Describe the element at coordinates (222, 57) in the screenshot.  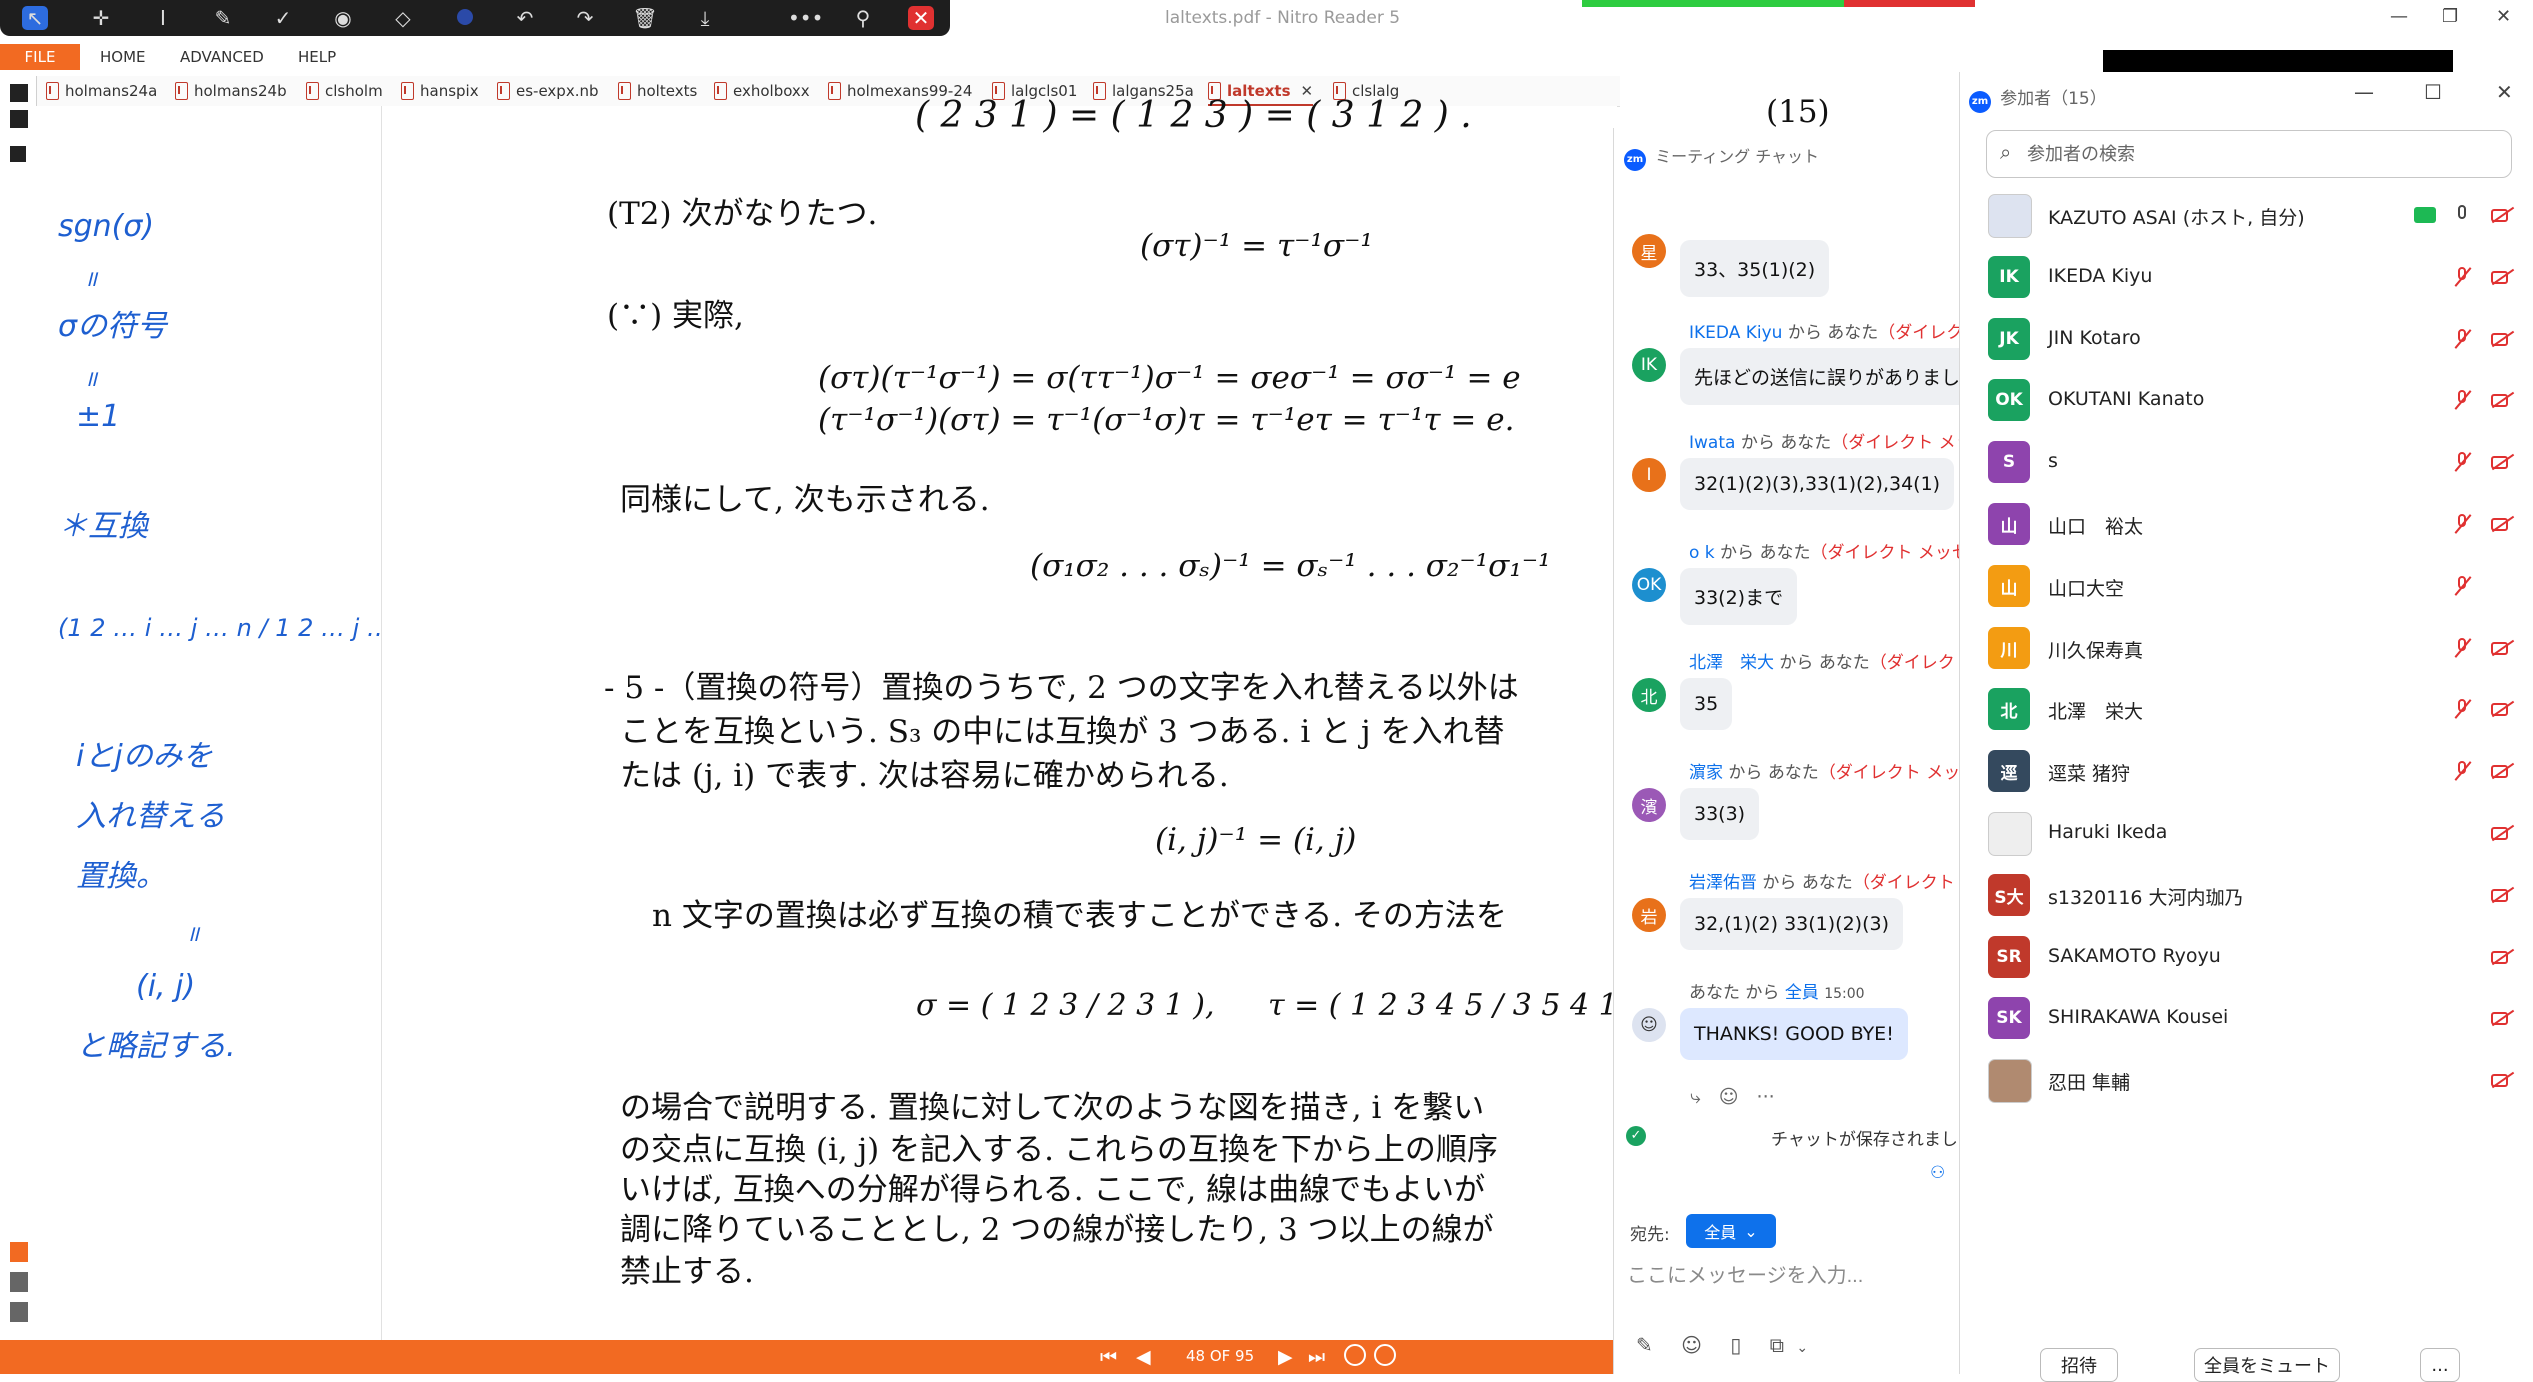
I see `menu-advanced: ADVANCED` at that location.